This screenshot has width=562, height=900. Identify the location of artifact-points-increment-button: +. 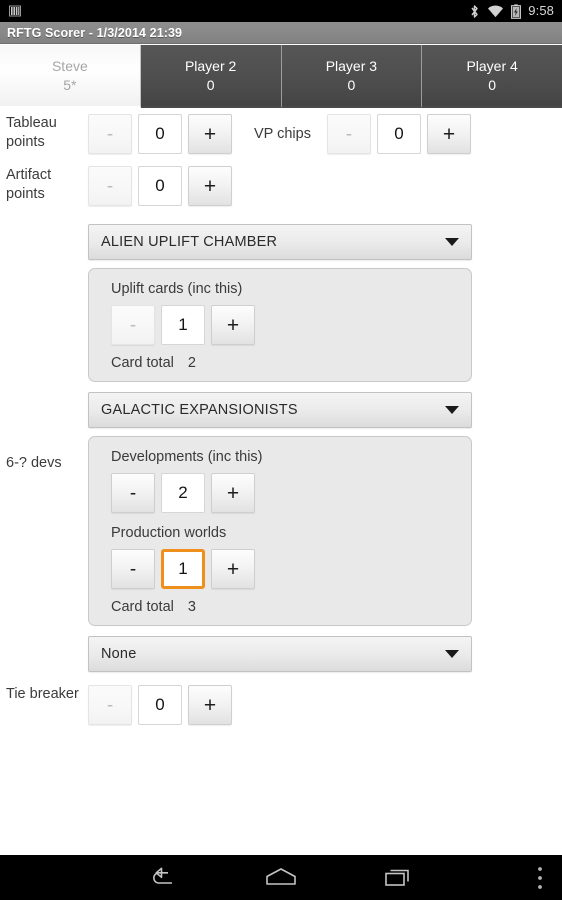
(210, 186).